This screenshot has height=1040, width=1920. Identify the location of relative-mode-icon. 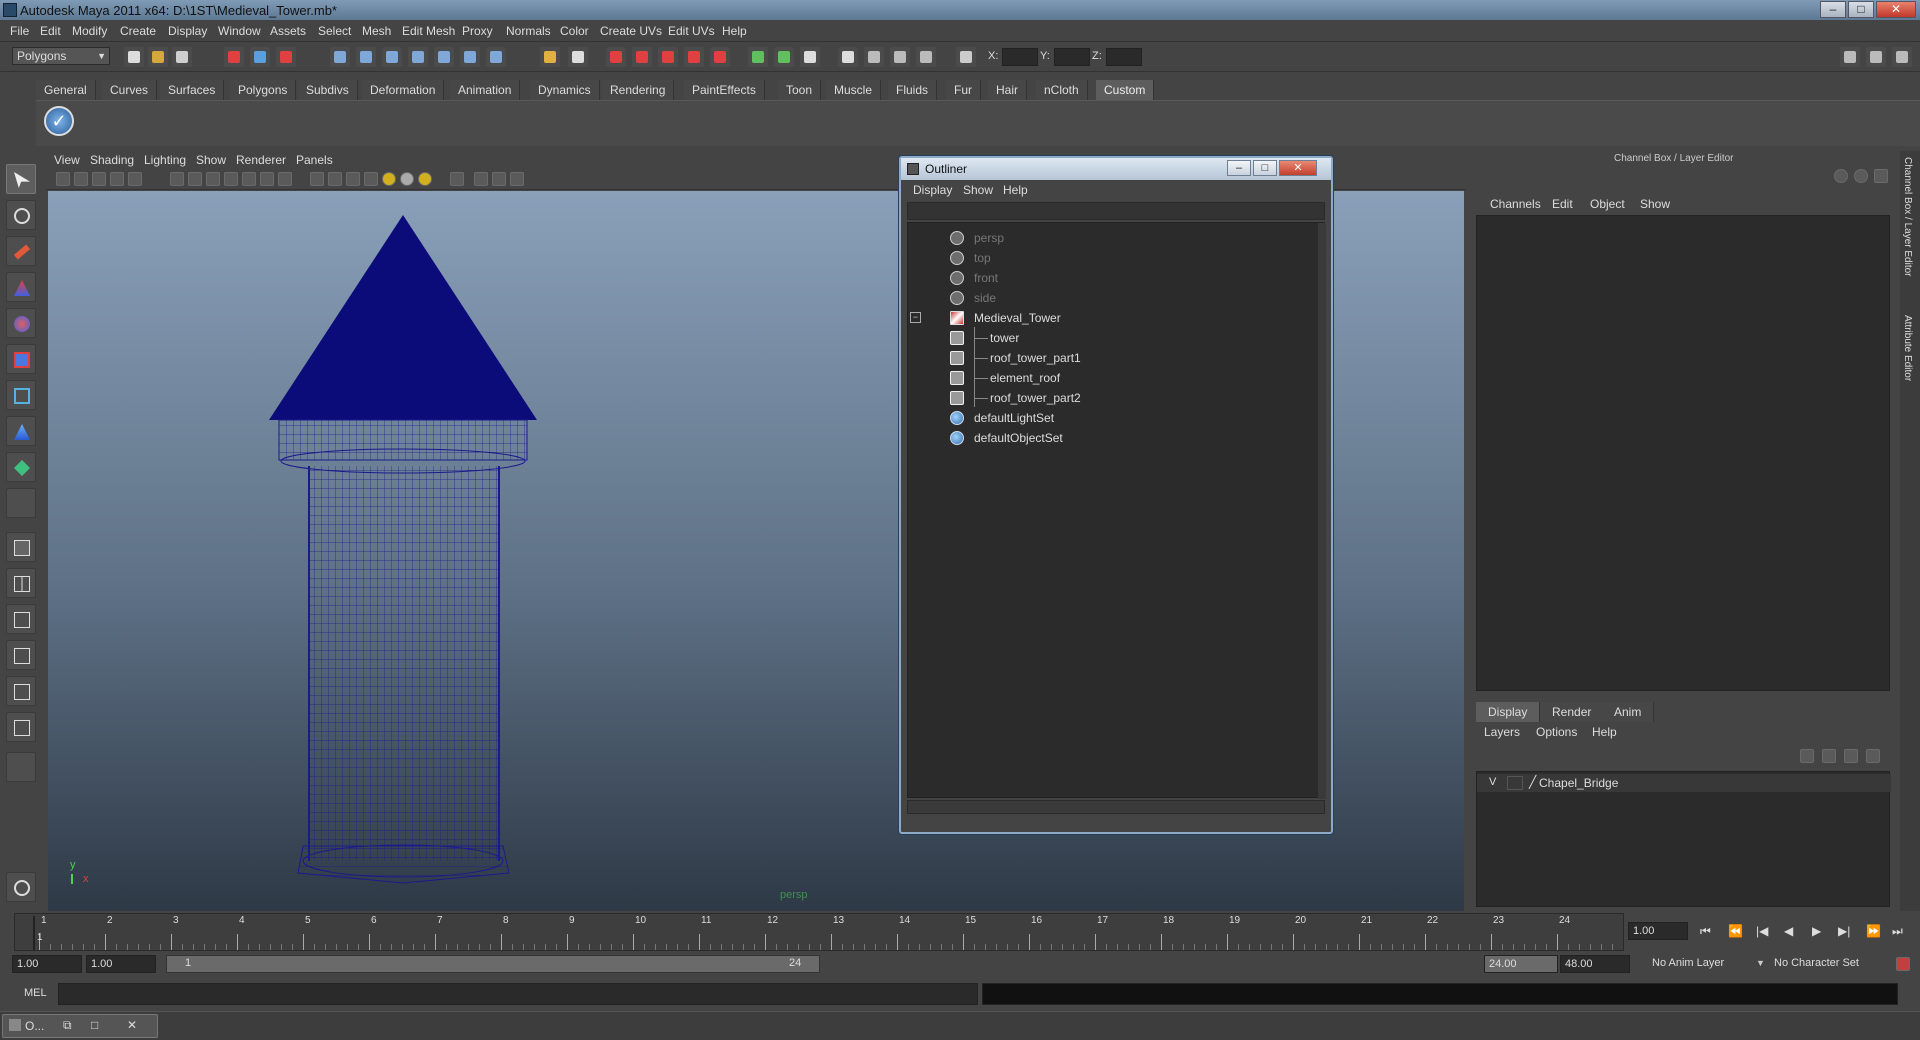
(784, 57).